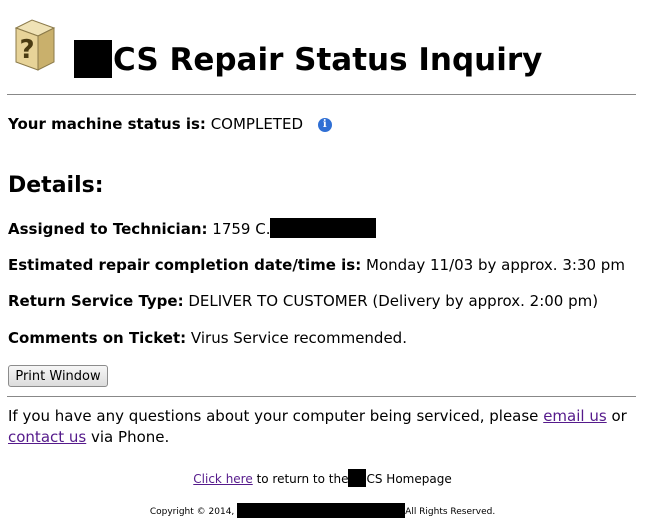  I want to click on click-here-link: Click here, so click(222, 479).